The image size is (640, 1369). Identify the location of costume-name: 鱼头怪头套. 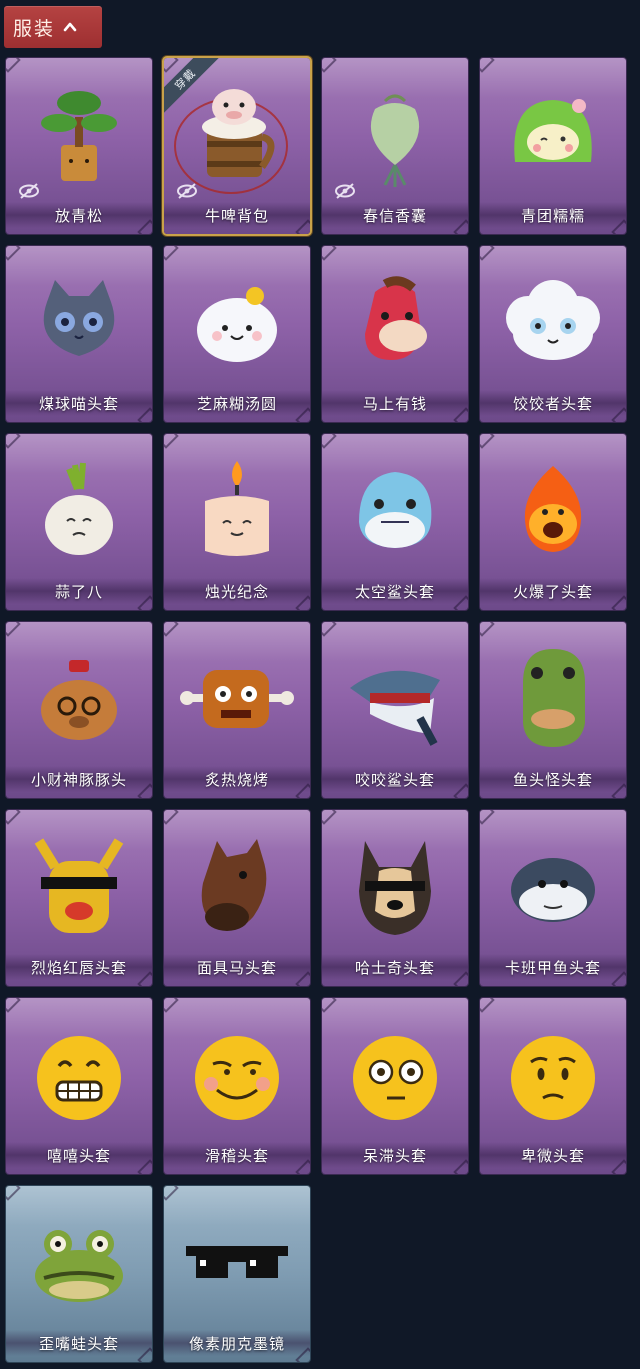
(553, 779).